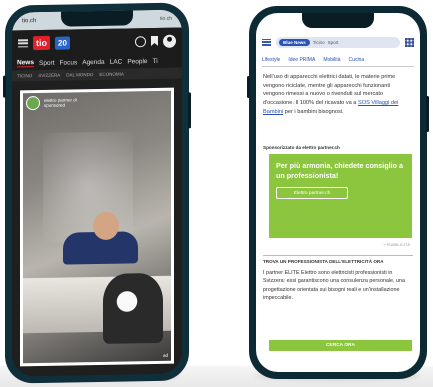 The image size is (433, 387). I want to click on bookmark-icon, so click(154, 41).